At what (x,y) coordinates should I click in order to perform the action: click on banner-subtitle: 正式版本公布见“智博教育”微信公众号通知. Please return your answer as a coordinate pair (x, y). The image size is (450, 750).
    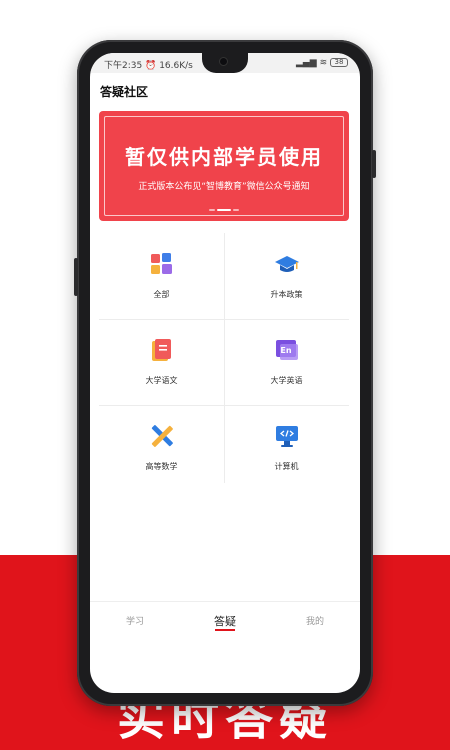
    Looking at the image, I should click on (224, 187).